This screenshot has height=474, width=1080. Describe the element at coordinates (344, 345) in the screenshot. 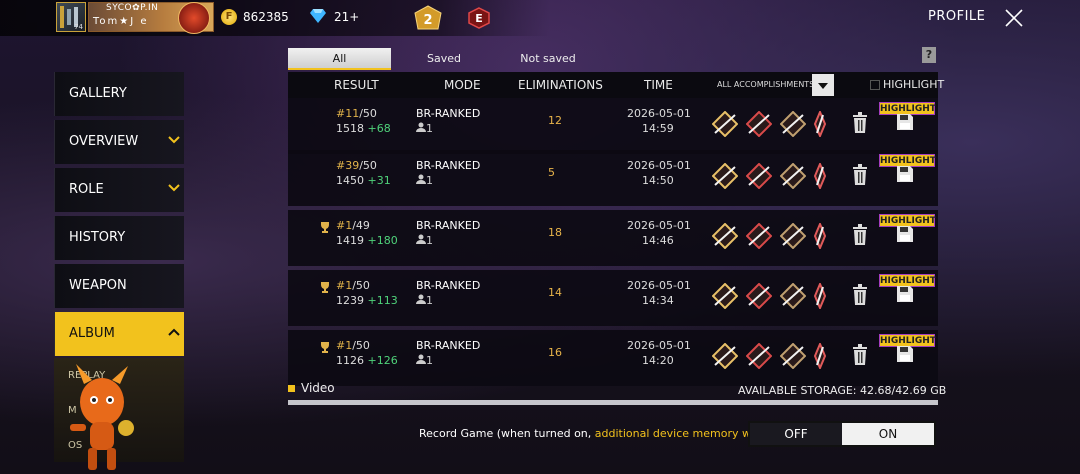

I see `rank-position: #1` at that location.